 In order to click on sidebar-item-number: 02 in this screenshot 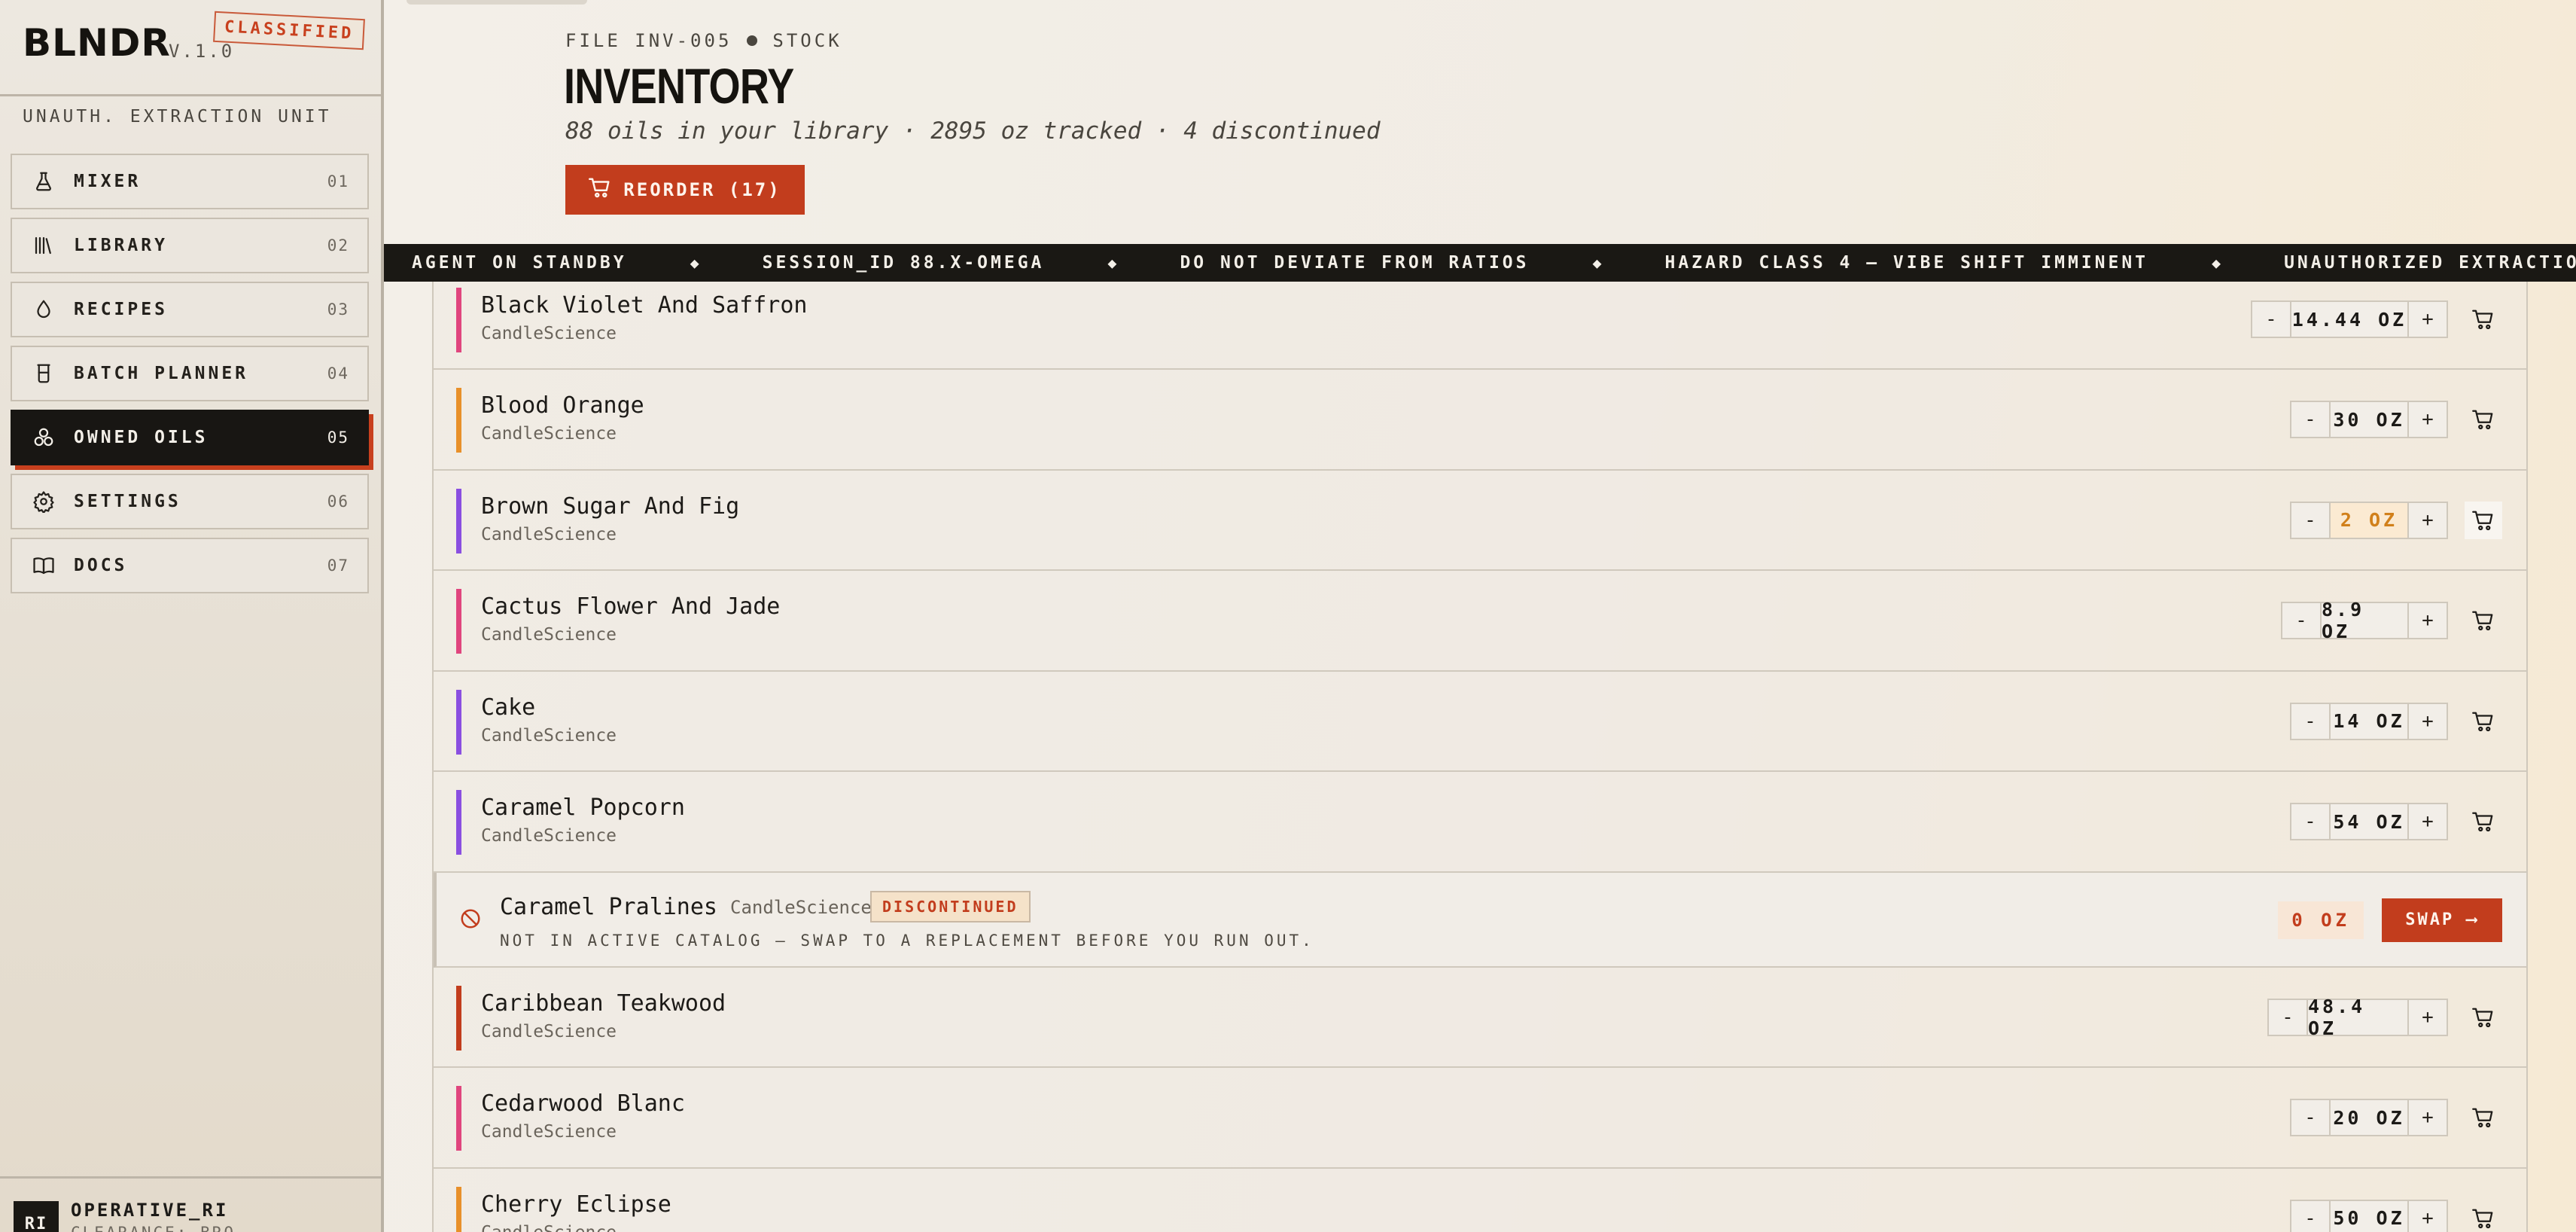, I will do `click(338, 246)`.